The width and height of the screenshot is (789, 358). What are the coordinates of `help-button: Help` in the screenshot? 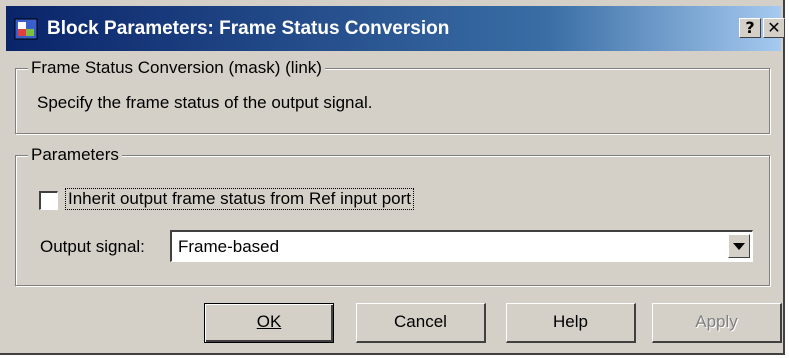 It's located at (571, 323).